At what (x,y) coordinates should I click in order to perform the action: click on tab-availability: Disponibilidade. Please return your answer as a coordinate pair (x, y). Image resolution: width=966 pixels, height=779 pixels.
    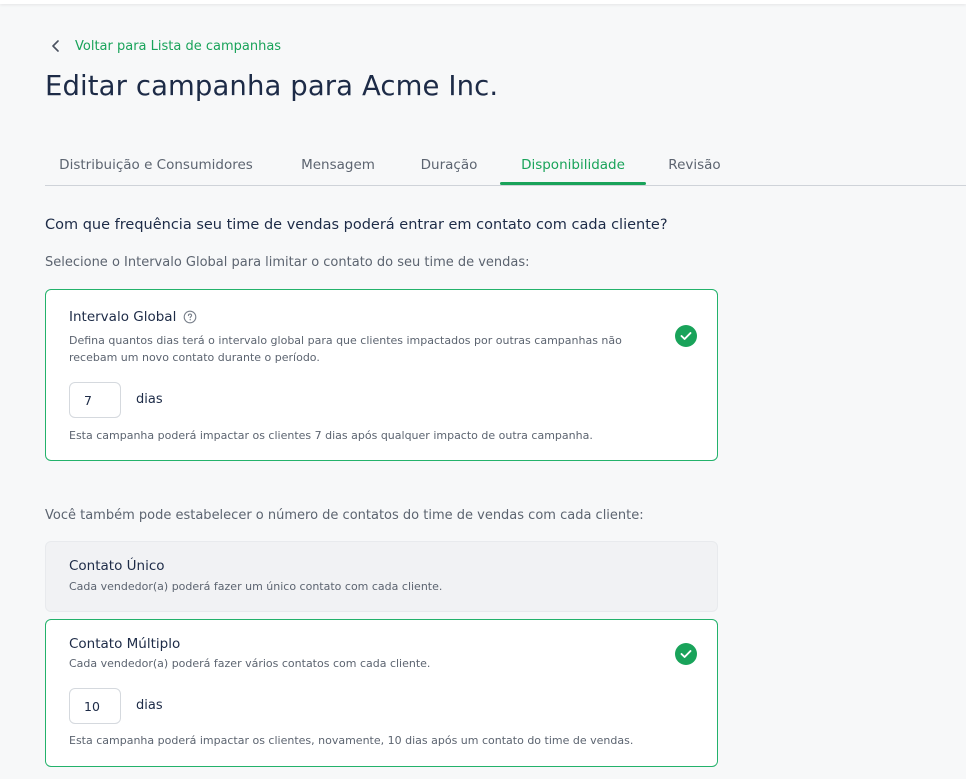
    Looking at the image, I should click on (573, 165).